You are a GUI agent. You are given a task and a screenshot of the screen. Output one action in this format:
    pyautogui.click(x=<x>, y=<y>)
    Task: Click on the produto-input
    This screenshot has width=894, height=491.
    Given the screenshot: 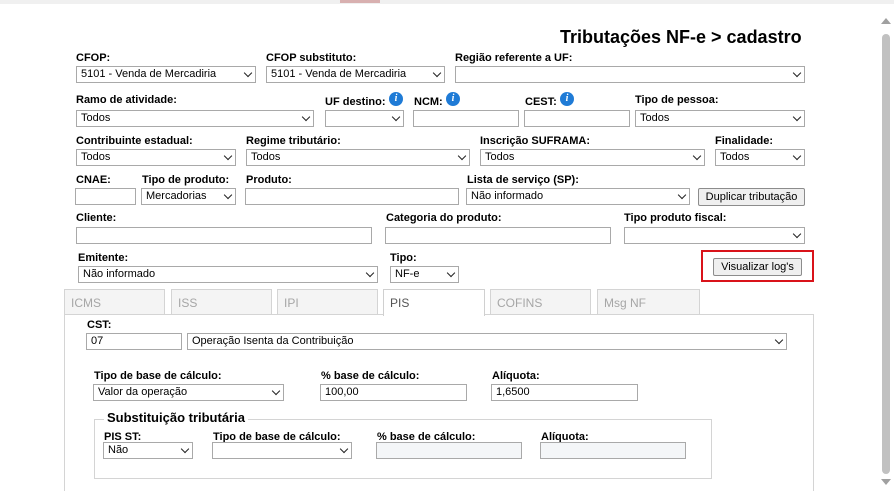 What is the action you would take?
    pyautogui.click(x=352, y=196)
    